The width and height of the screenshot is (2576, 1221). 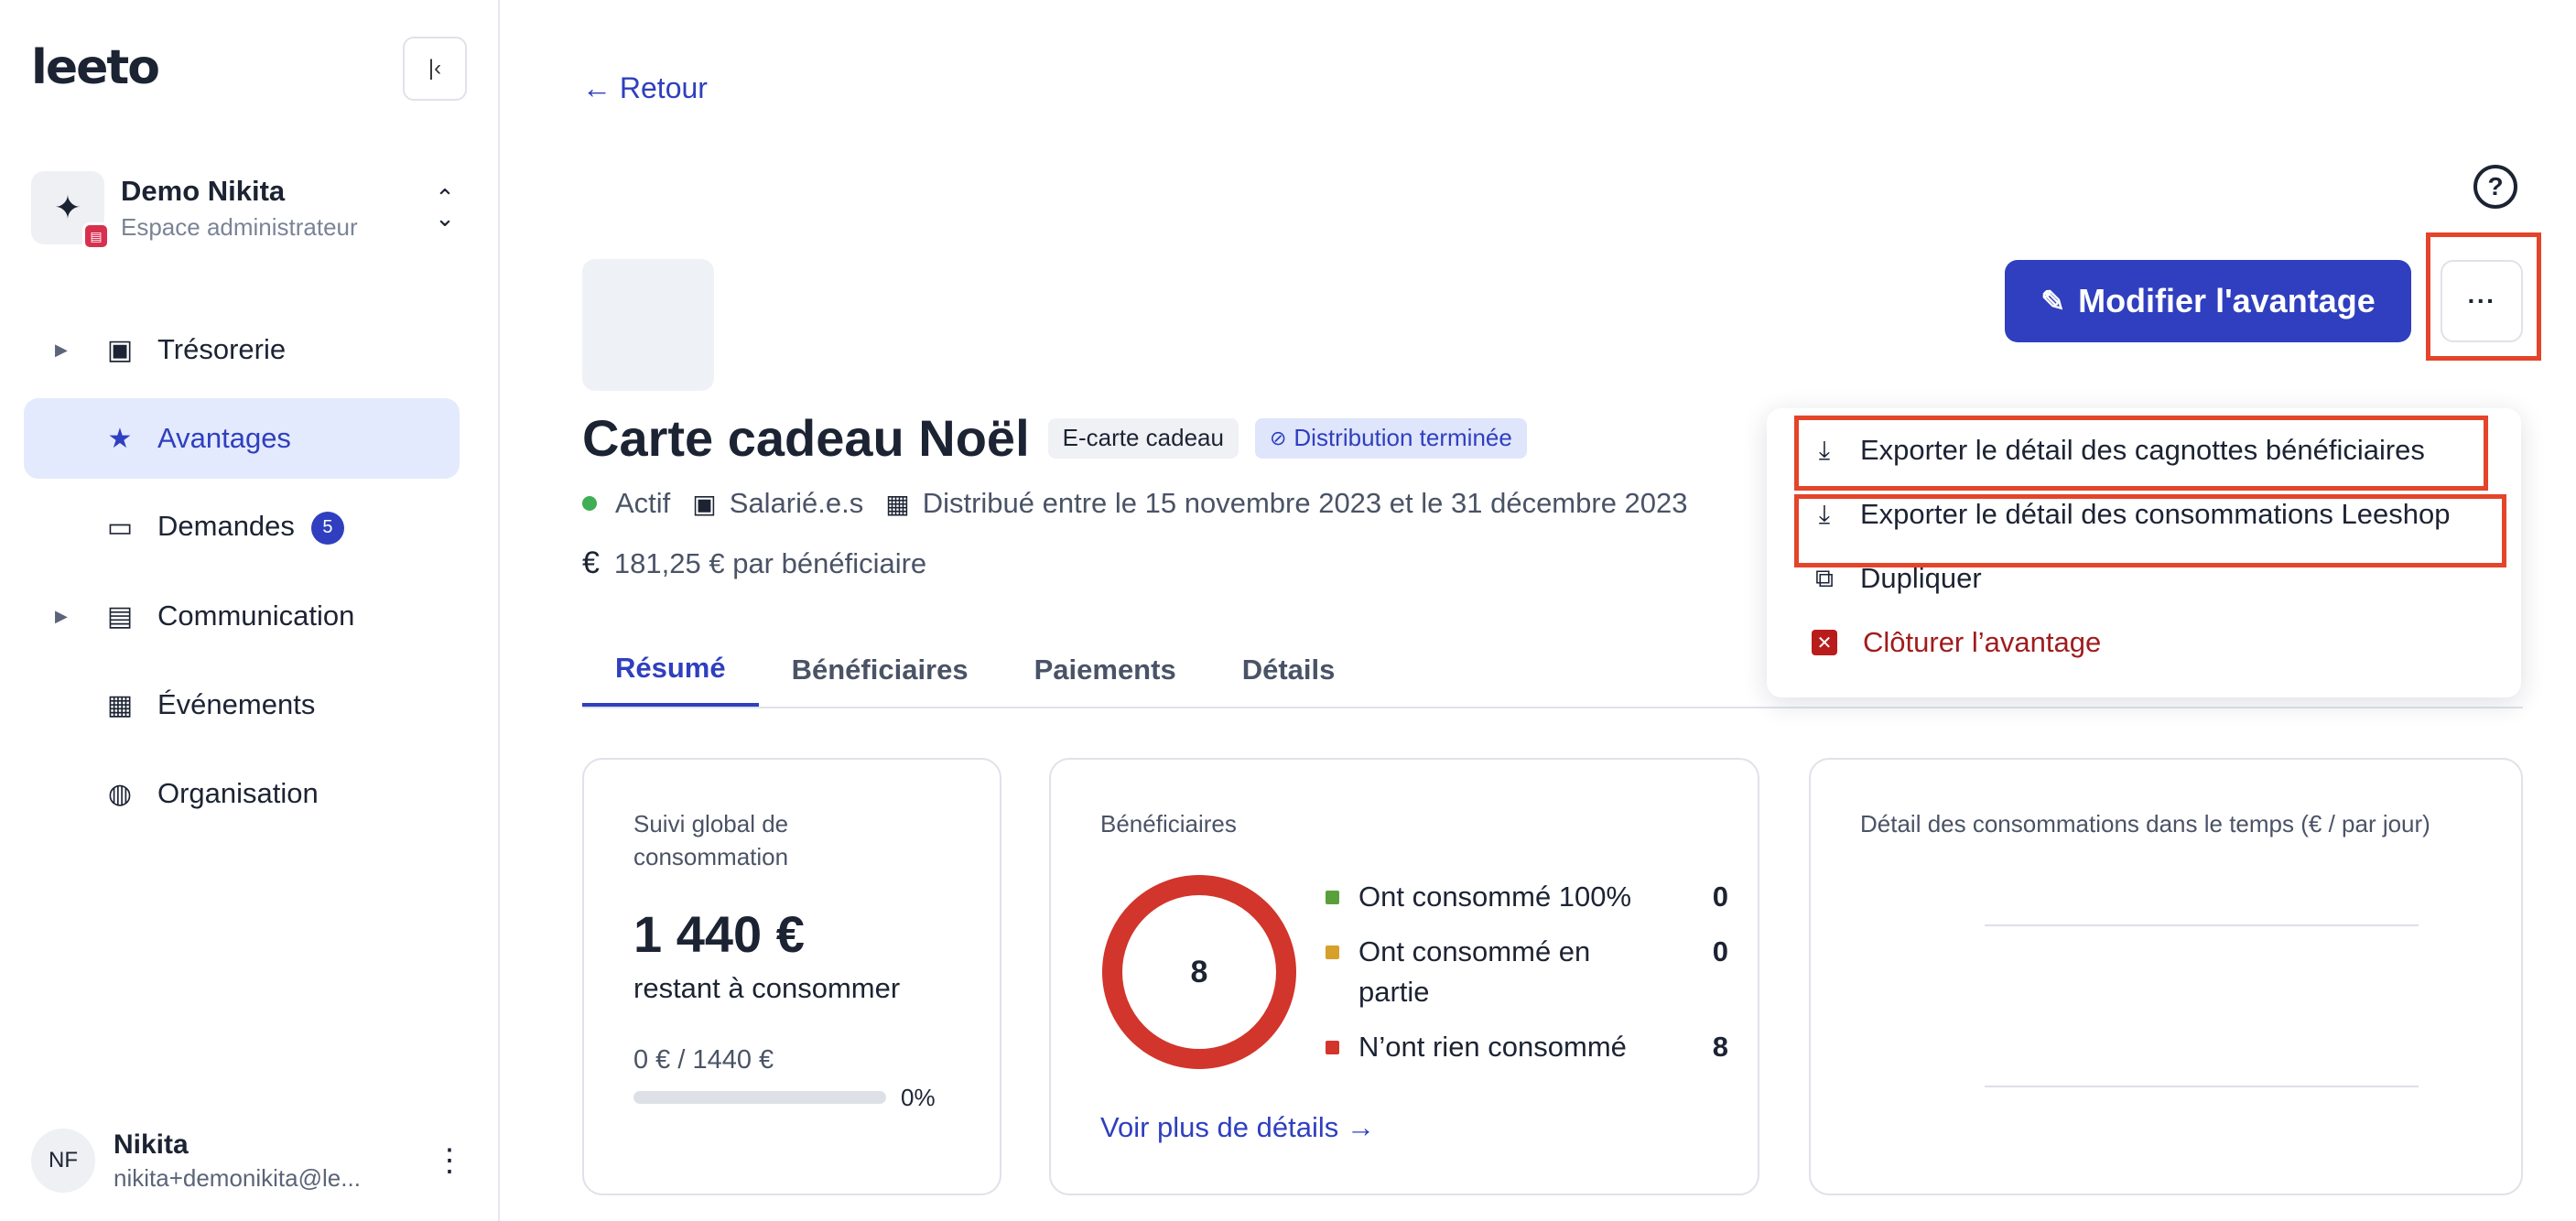 What do you see at coordinates (589, 503) in the screenshot?
I see `active-status-icon` at bounding box center [589, 503].